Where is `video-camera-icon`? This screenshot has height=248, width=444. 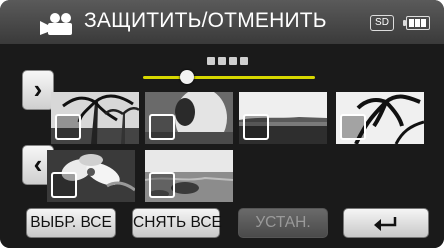
video-camera-icon is located at coordinates (56, 24).